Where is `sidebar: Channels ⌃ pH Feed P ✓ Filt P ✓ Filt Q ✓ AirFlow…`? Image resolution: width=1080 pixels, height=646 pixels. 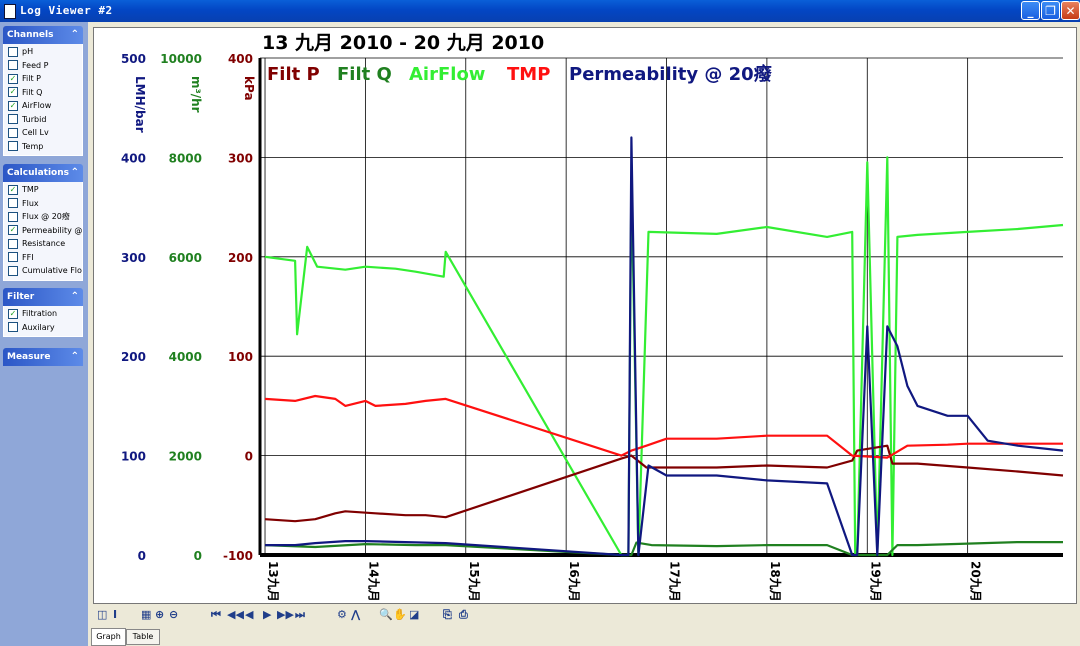 sidebar: Channels ⌃ pH Feed P ✓ Filt P ✓ Filt Q ✓ AirFlow… is located at coordinates (44, 334).